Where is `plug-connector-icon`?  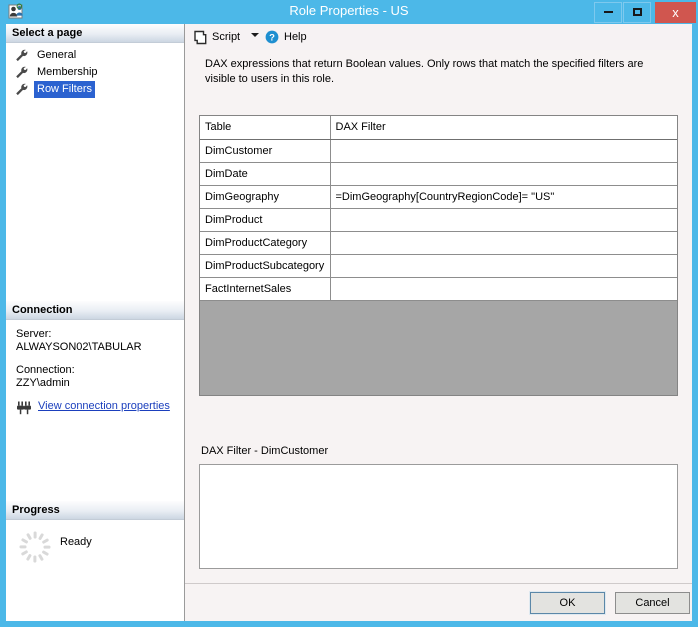 plug-connector-icon is located at coordinates (24, 408).